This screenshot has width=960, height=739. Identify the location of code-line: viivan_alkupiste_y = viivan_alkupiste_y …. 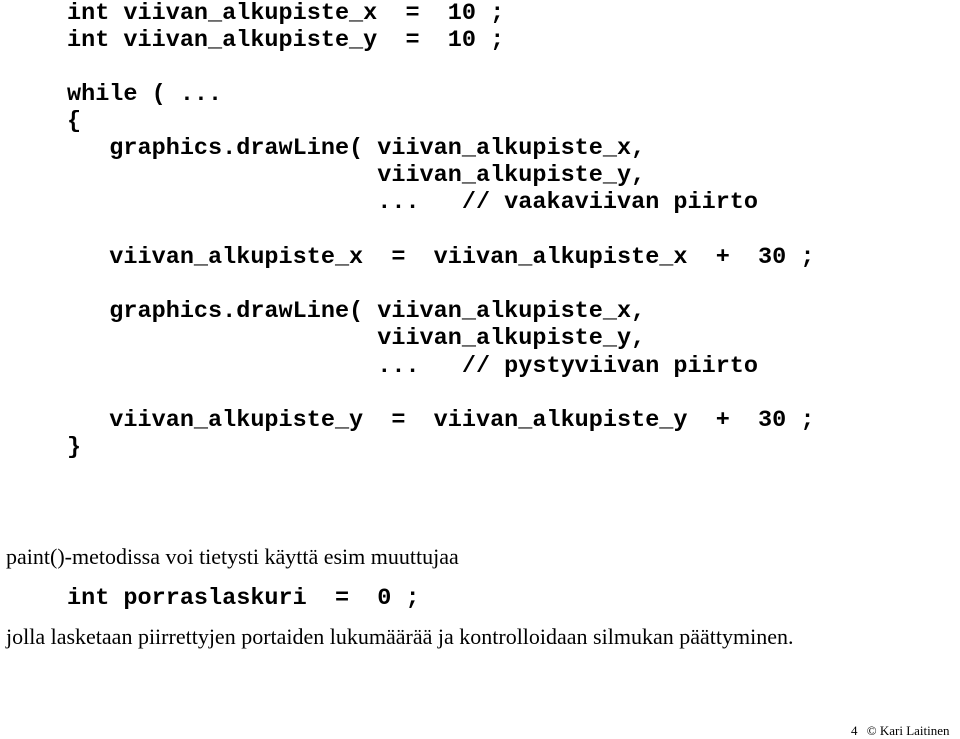
(441, 420).